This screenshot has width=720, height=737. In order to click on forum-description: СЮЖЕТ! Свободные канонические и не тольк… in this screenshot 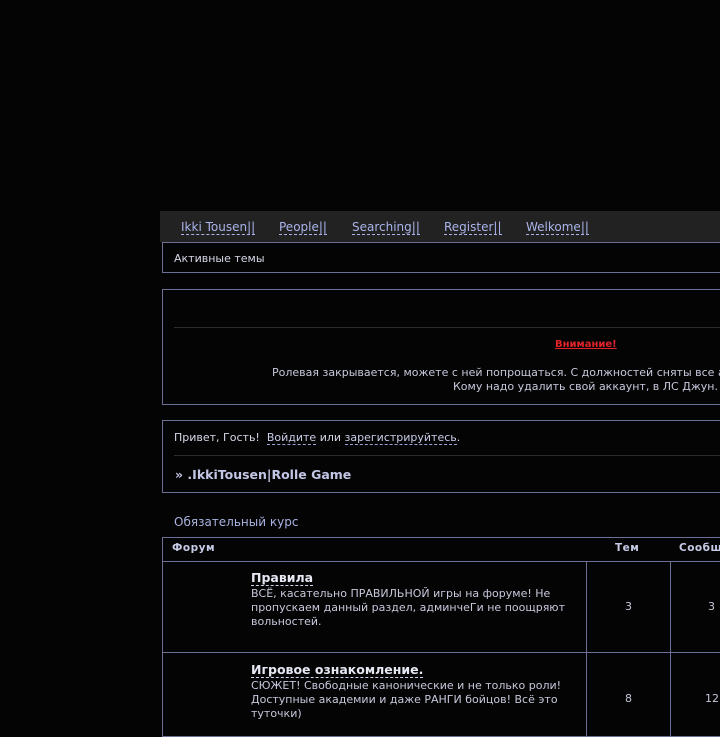, I will do `click(406, 699)`.